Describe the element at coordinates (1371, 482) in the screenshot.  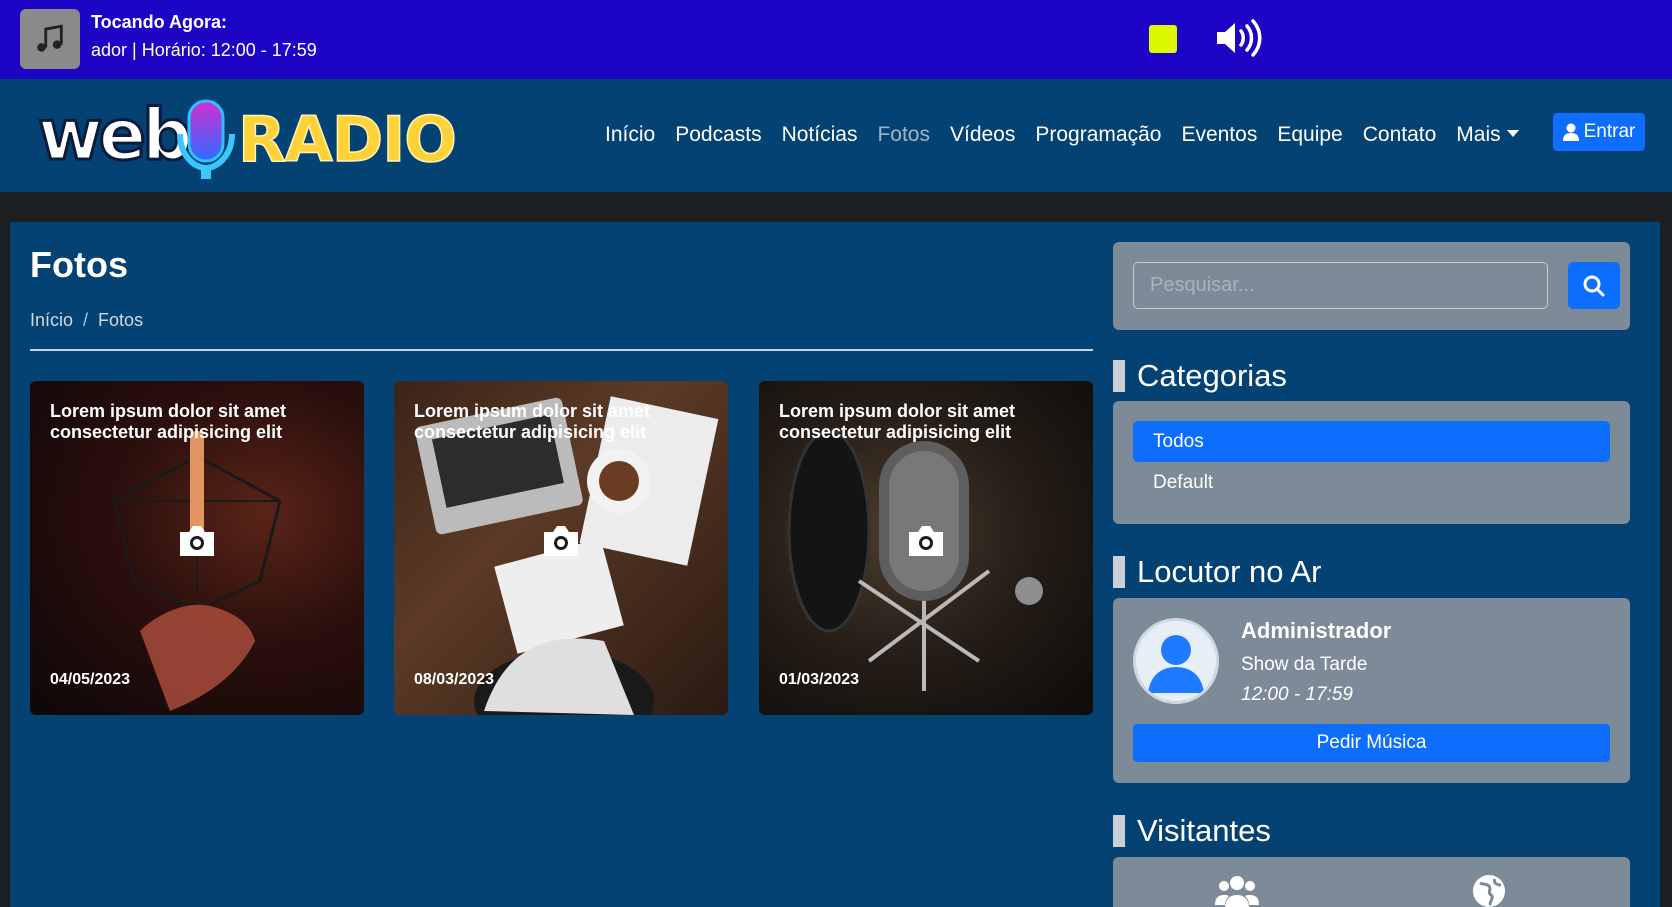
I see `category-default: Default` at that location.